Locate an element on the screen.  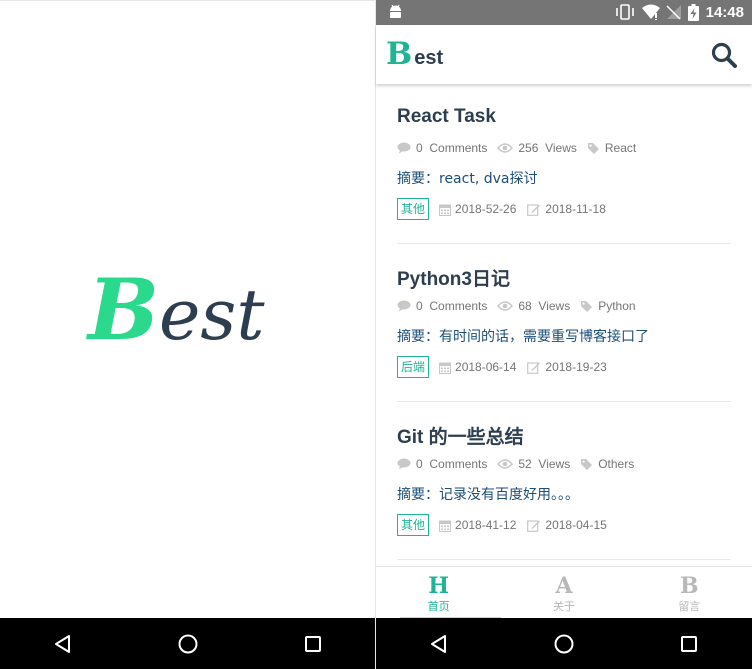
home-icon is located at coordinates (564, 643).